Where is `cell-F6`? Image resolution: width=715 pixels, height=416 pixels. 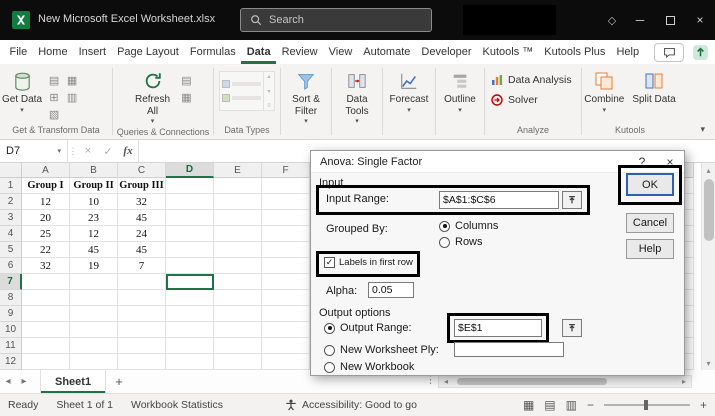 cell-F6 is located at coordinates (286, 266).